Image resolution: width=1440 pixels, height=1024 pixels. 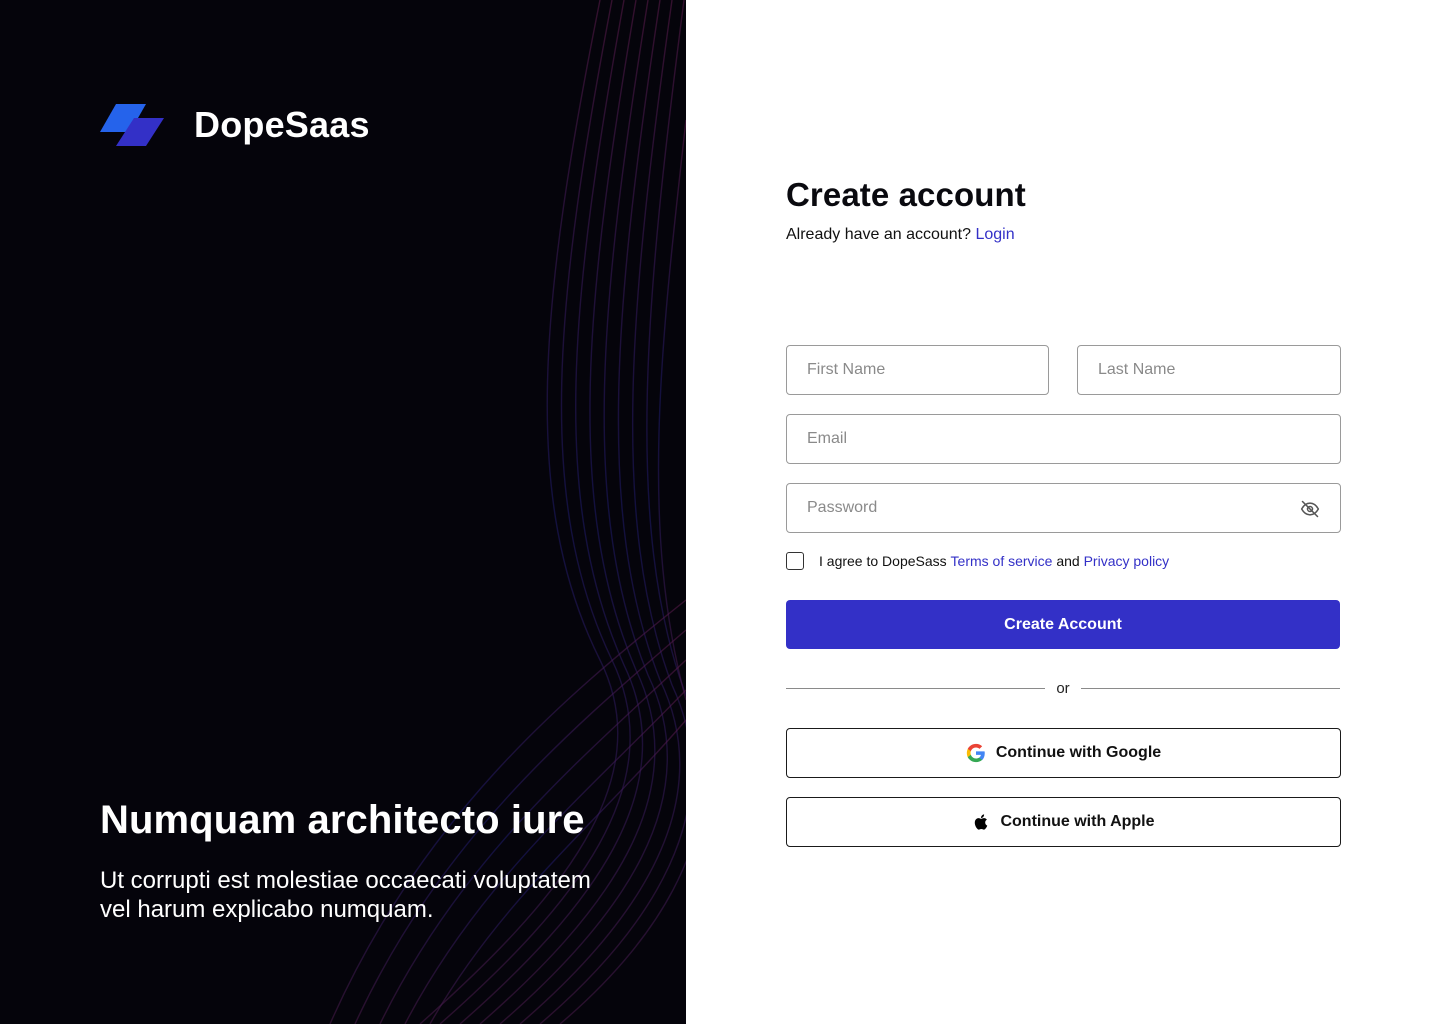 I want to click on email-field, so click(x=1063, y=439).